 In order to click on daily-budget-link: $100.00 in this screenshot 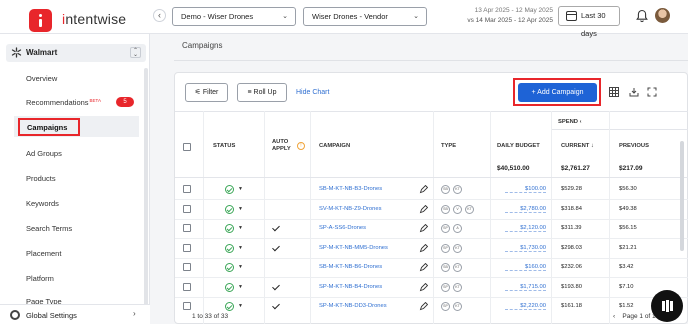, I will do `click(525, 189)`.